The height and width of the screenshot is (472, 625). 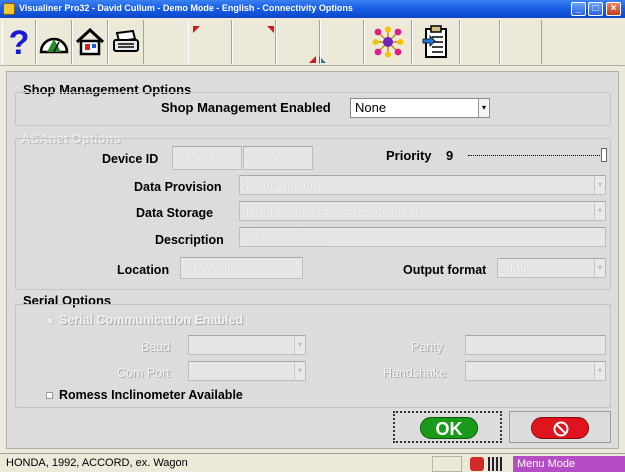 I want to click on printer-icon, so click(x=126, y=40).